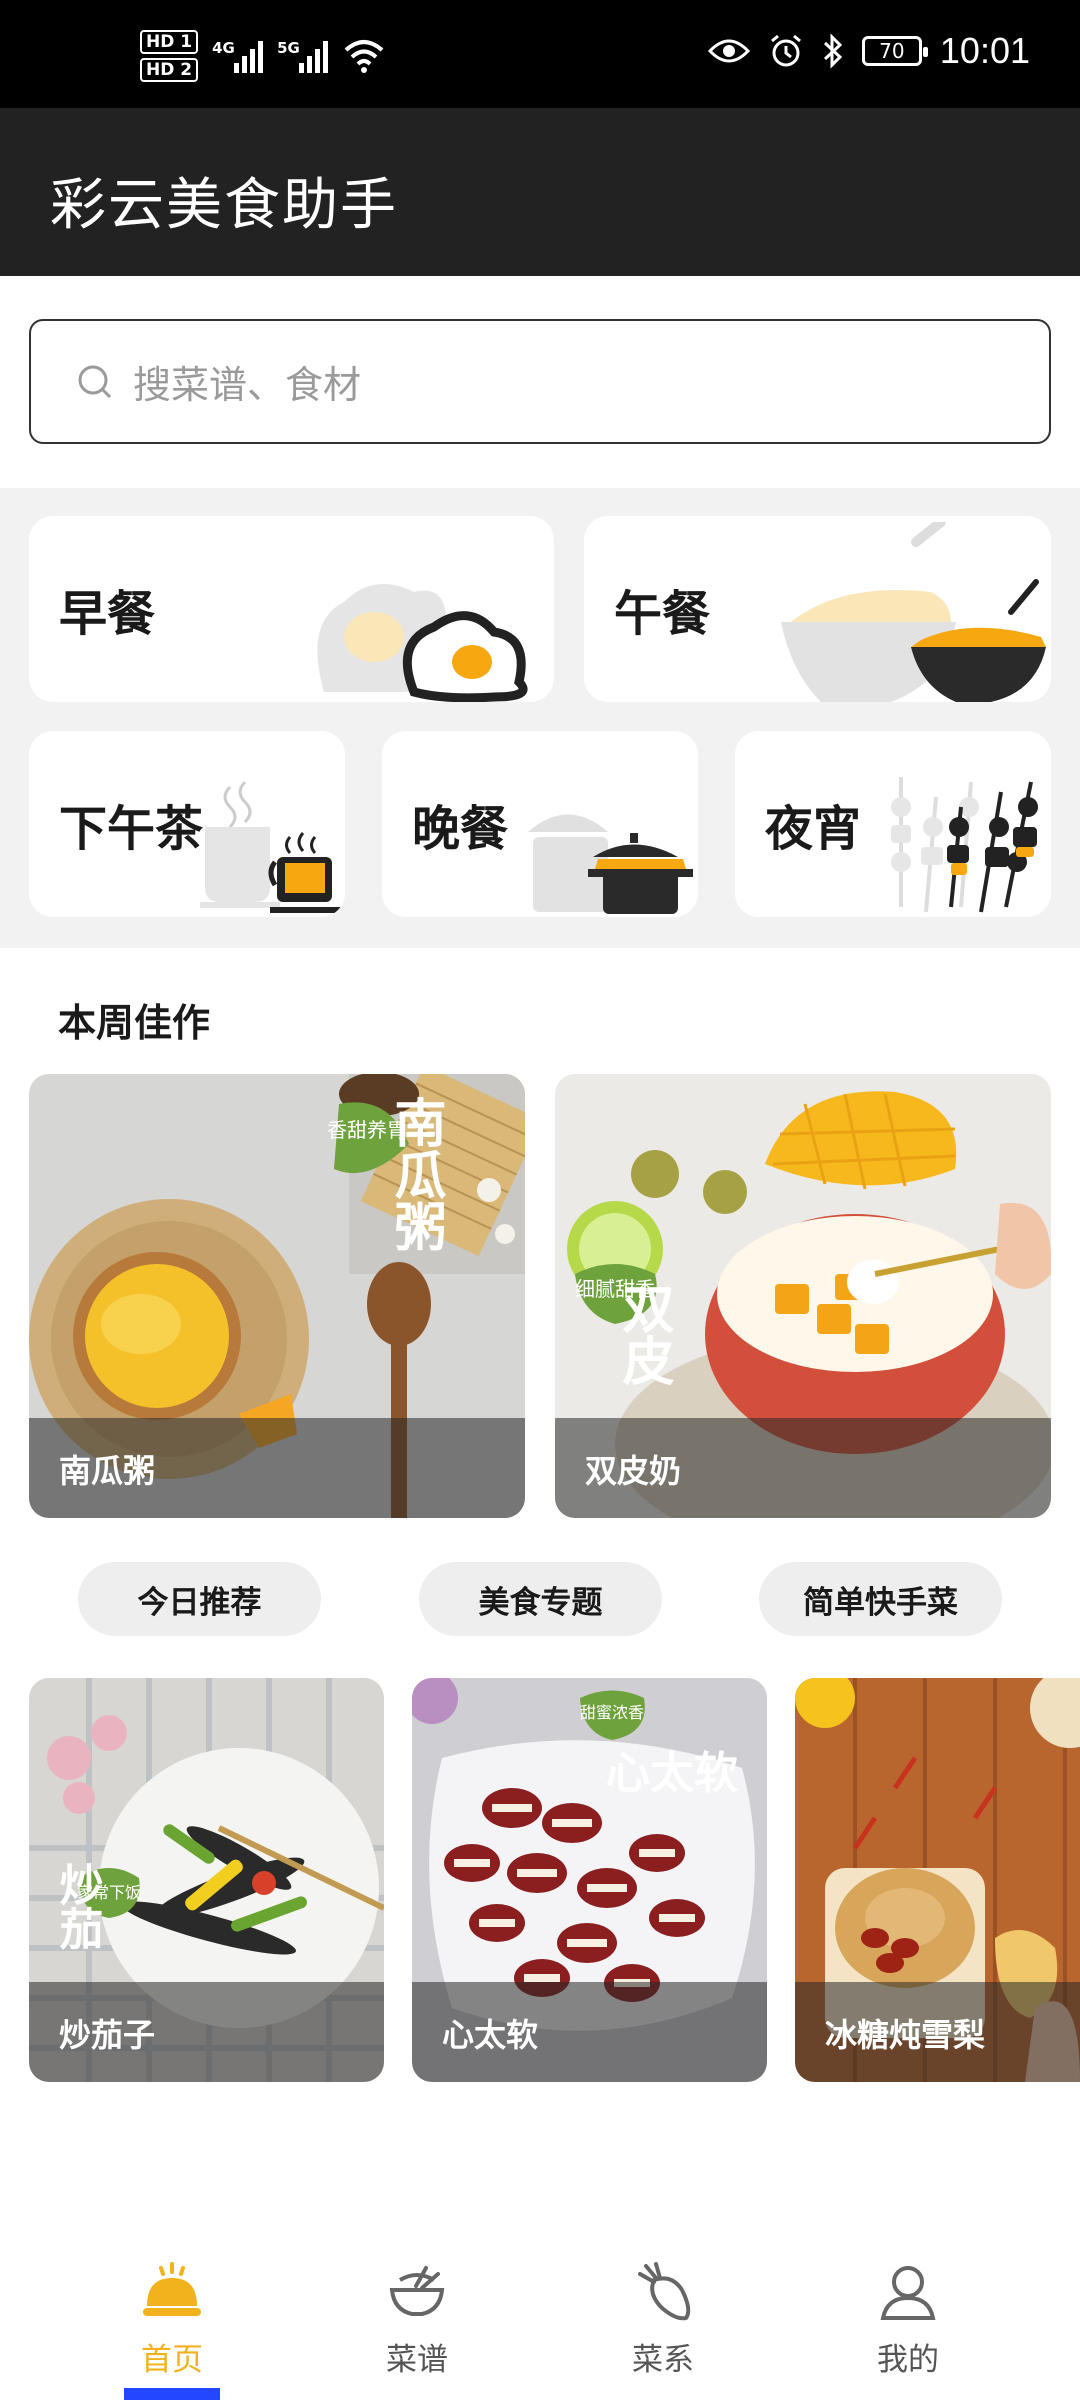 This screenshot has width=1080, height=2400. I want to click on nav-label: 我的, so click(908, 2360).